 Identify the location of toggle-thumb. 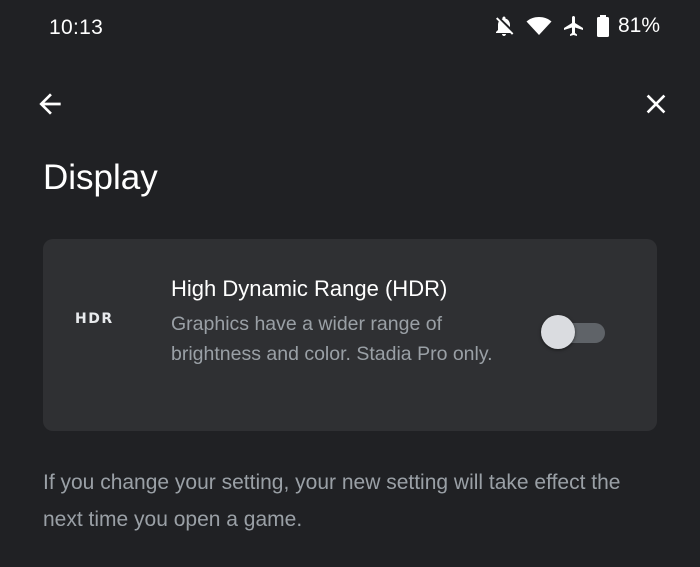
(558, 332).